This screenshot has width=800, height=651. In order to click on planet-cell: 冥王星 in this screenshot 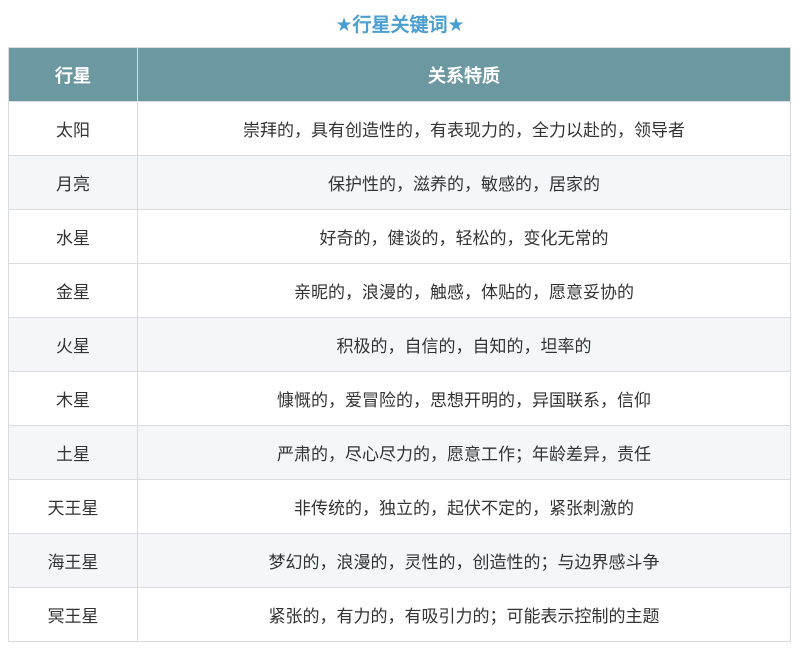, I will do `click(73, 614)`.